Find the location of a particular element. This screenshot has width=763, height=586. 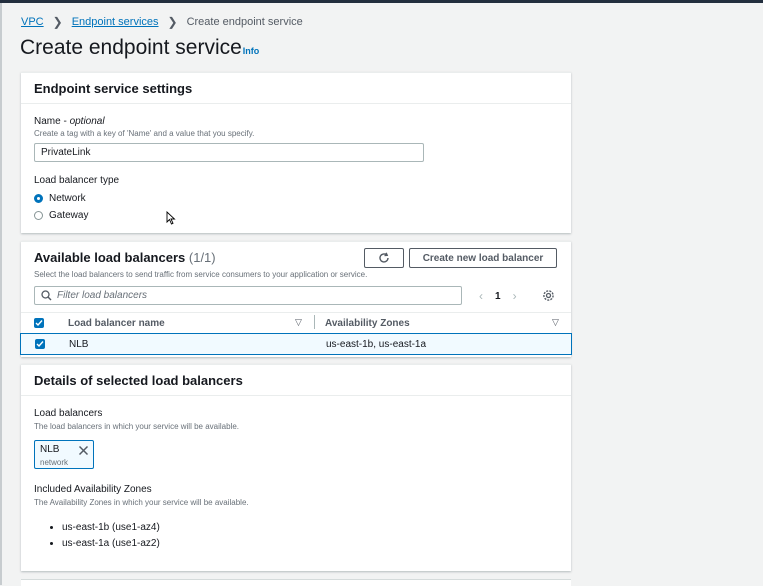

column-header-name: Load balancer name is located at coordinates (116, 323).